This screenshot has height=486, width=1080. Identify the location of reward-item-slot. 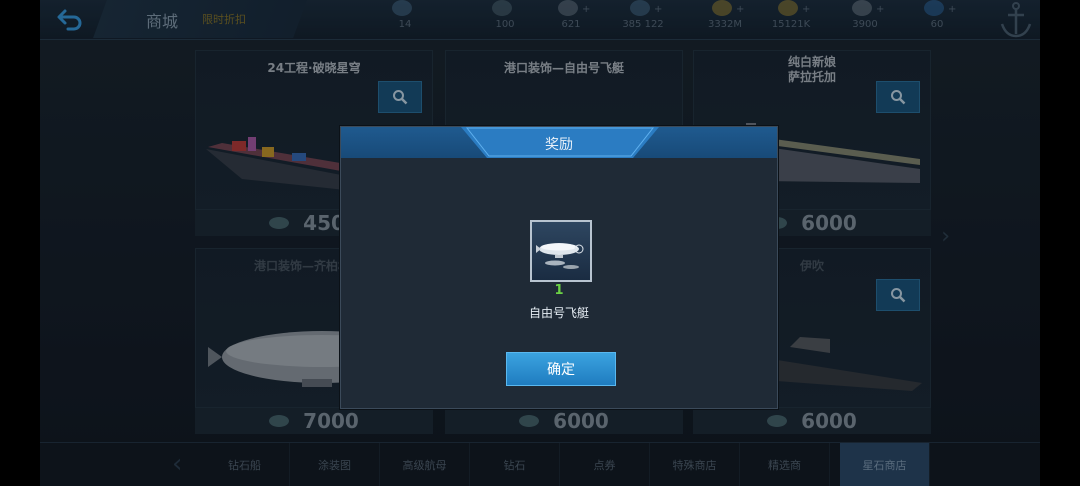
(561, 251).